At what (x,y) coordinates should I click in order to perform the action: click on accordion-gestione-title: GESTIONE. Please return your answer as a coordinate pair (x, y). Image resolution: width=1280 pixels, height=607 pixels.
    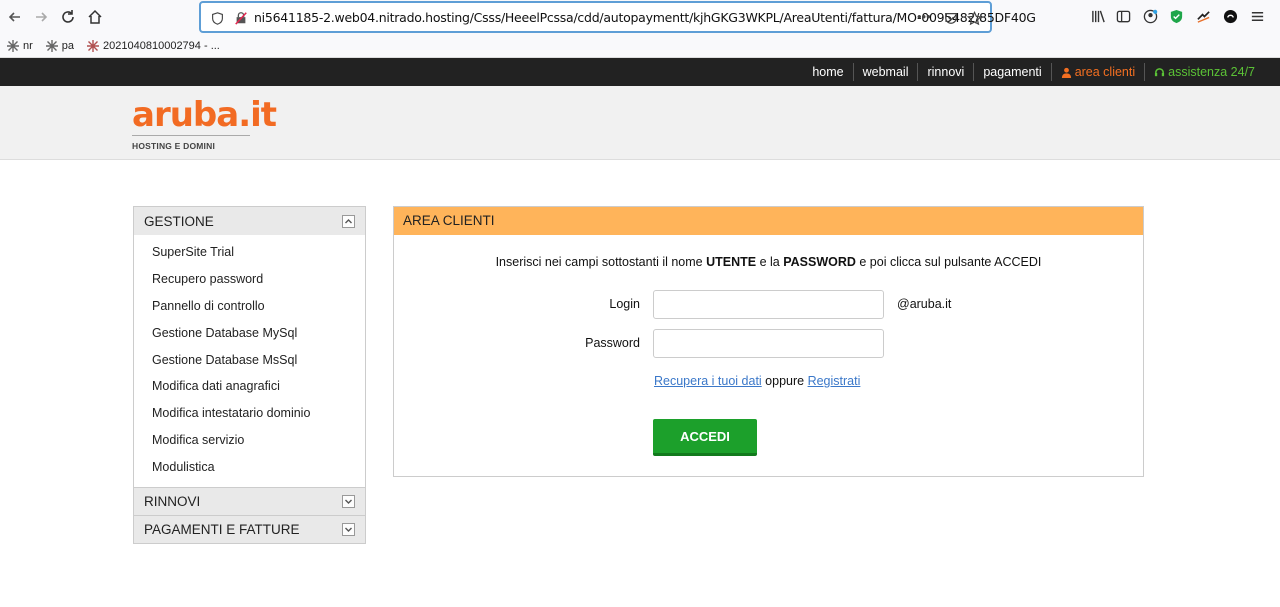
    Looking at the image, I should click on (179, 221).